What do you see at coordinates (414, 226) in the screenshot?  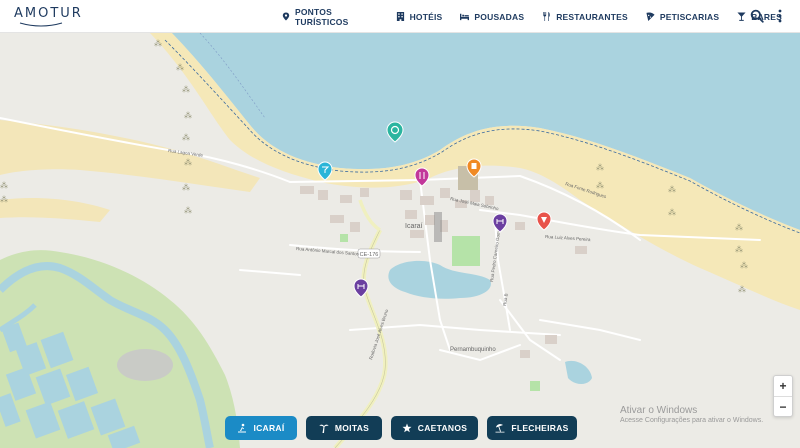 I see `town-label: Icaraí` at bounding box center [414, 226].